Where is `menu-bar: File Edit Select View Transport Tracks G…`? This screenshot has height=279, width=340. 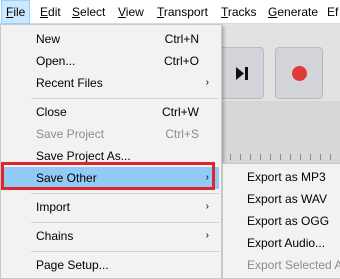
menu-bar: File Edit Select View Transport Tracks G… is located at coordinates (170, 12).